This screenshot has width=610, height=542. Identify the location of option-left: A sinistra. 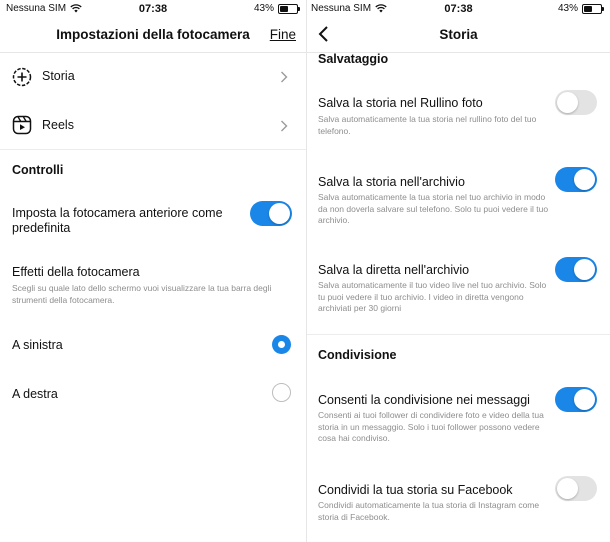
(153, 345).